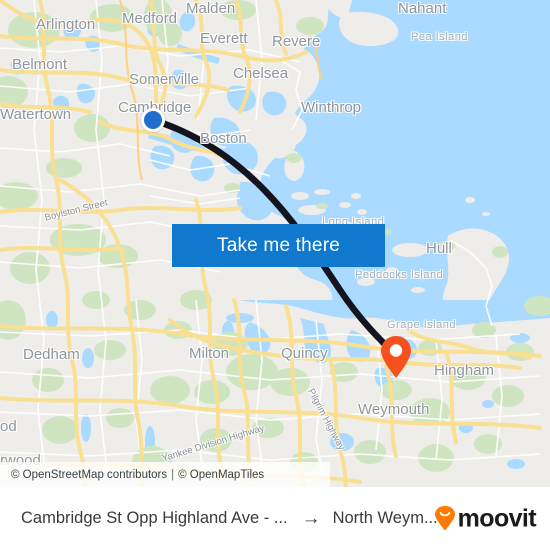 The height and width of the screenshot is (550, 550). Describe the element at coordinates (396, 357) in the screenshot. I see `map-pin-icon` at that location.